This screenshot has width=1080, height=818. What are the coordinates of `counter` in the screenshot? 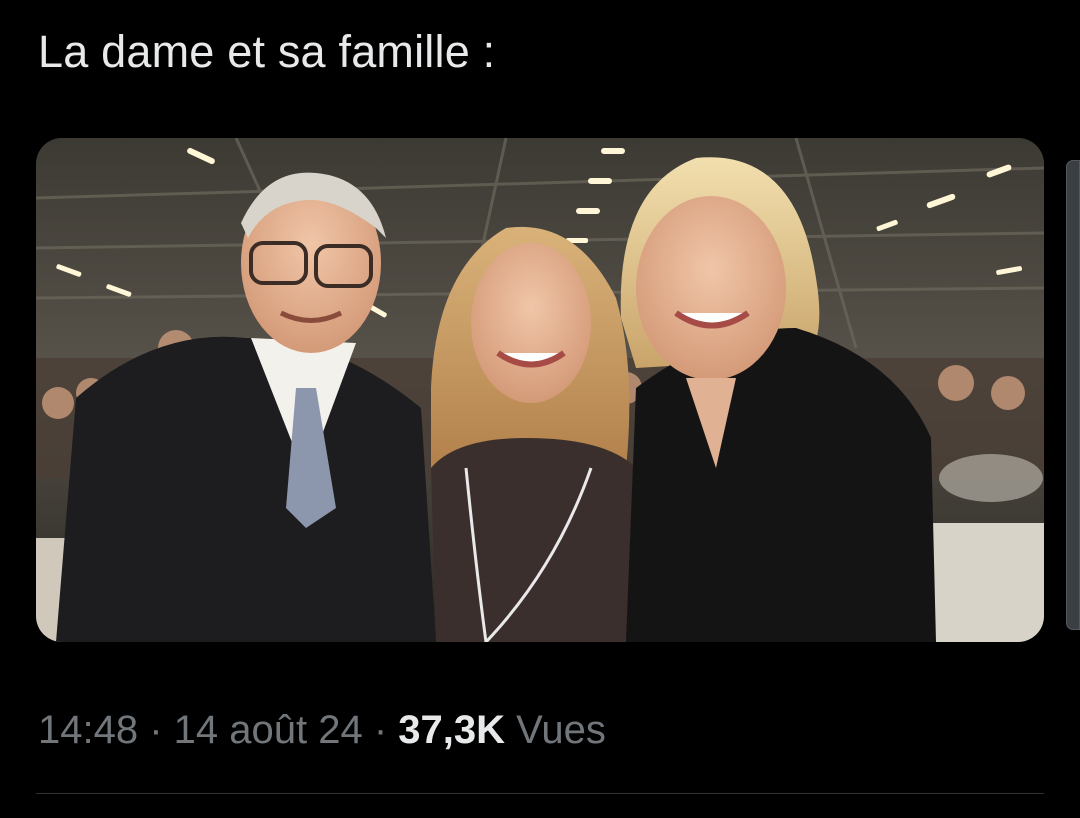 It's located at (987, 582).